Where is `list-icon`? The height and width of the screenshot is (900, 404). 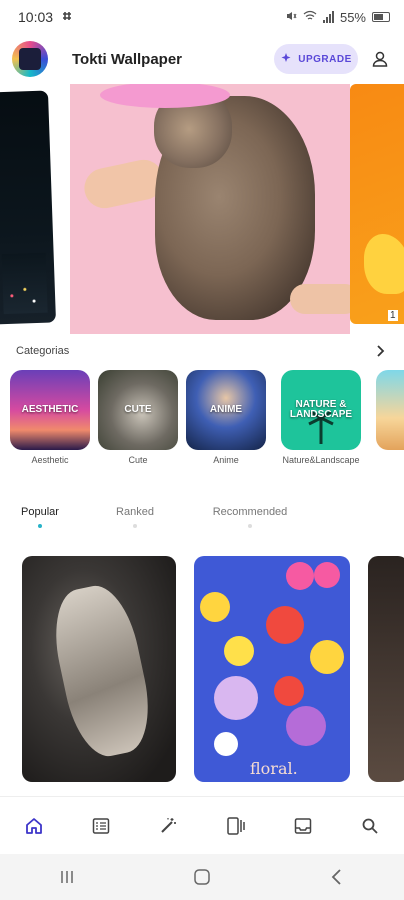
list-icon is located at coordinates (101, 826).